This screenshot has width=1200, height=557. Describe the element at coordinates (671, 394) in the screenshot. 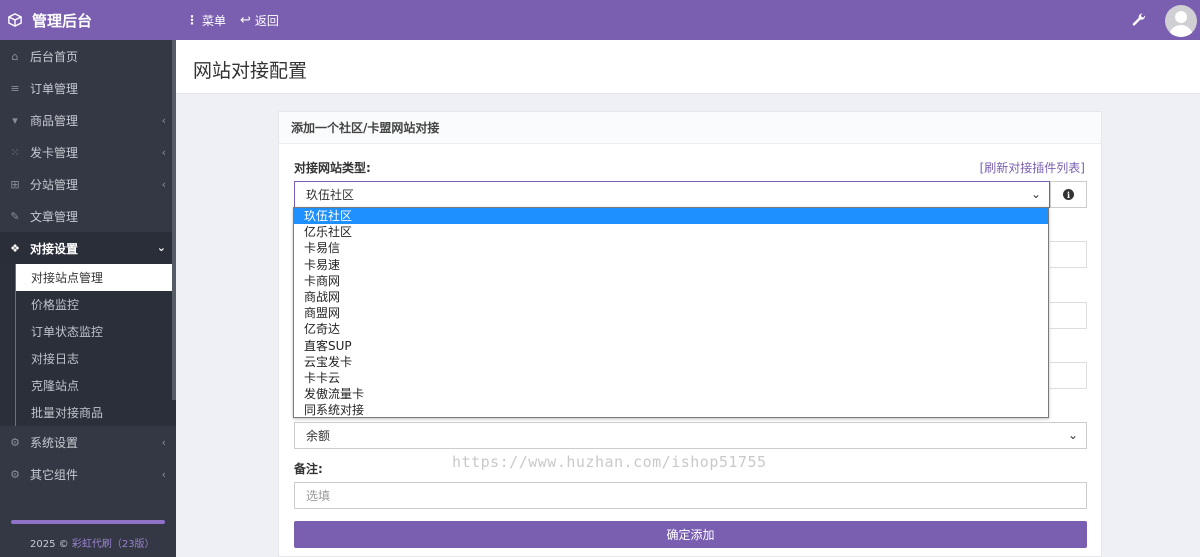

I see `dropdown-option: 发傲流量卡` at that location.